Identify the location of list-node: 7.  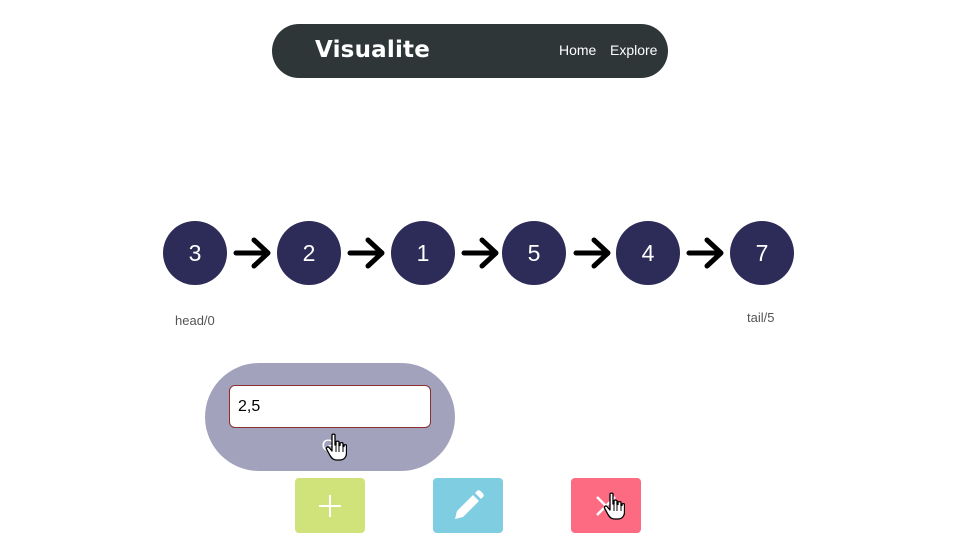
(762, 253).